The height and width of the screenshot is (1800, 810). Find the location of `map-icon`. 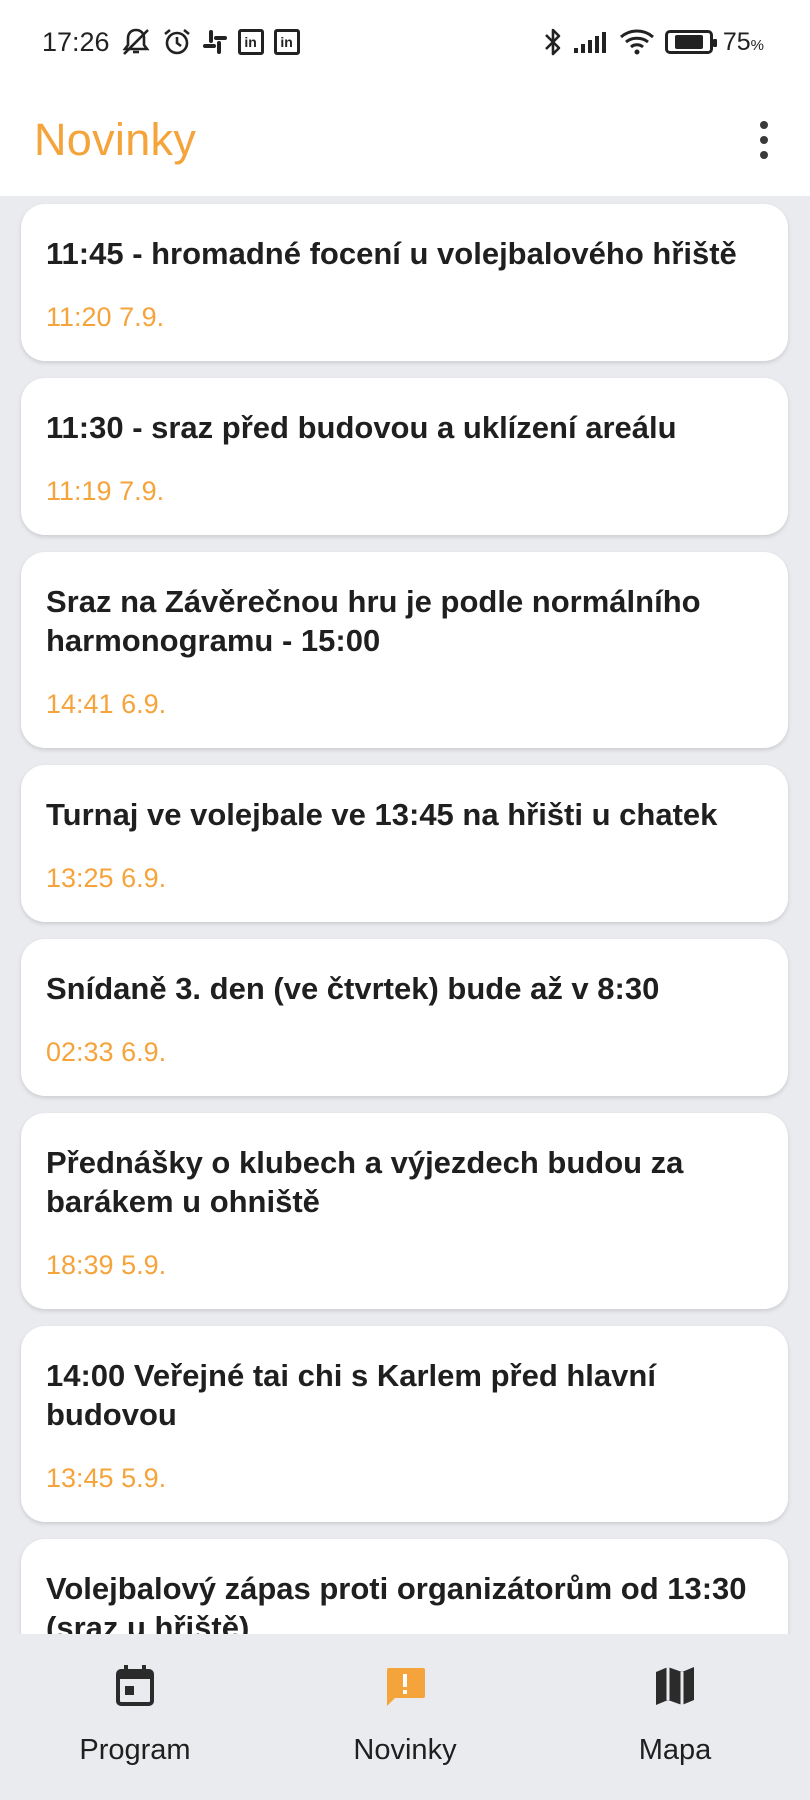

map-icon is located at coordinates (675, 1686).